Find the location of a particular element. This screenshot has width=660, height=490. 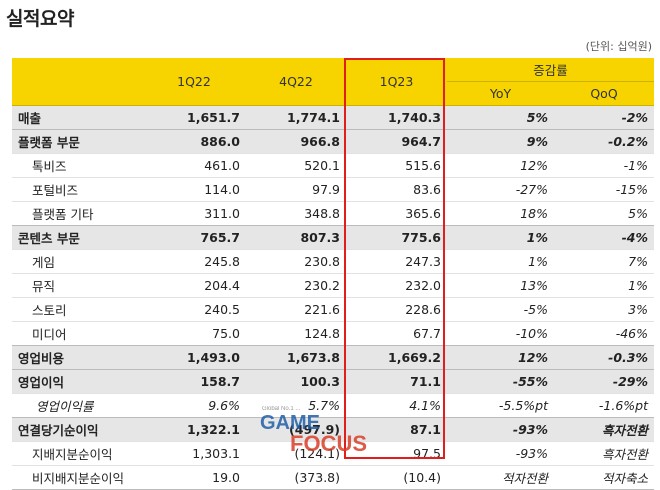

value-4q22: 1,673.8 is located at coordinates (296, 357).